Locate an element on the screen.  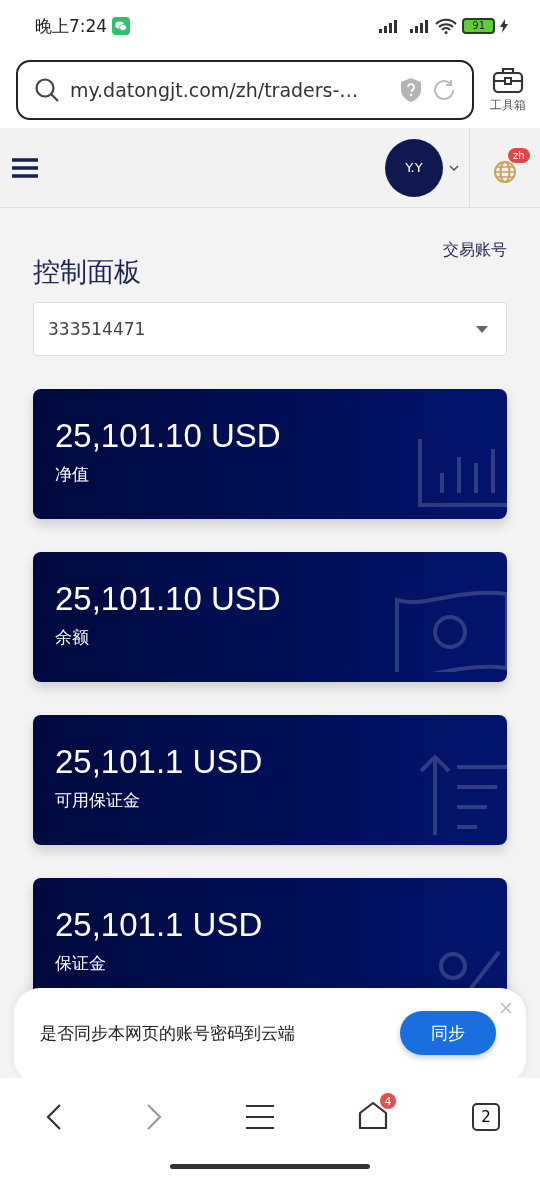
battery-indicator: 91 is located at coordinates (478, 26).